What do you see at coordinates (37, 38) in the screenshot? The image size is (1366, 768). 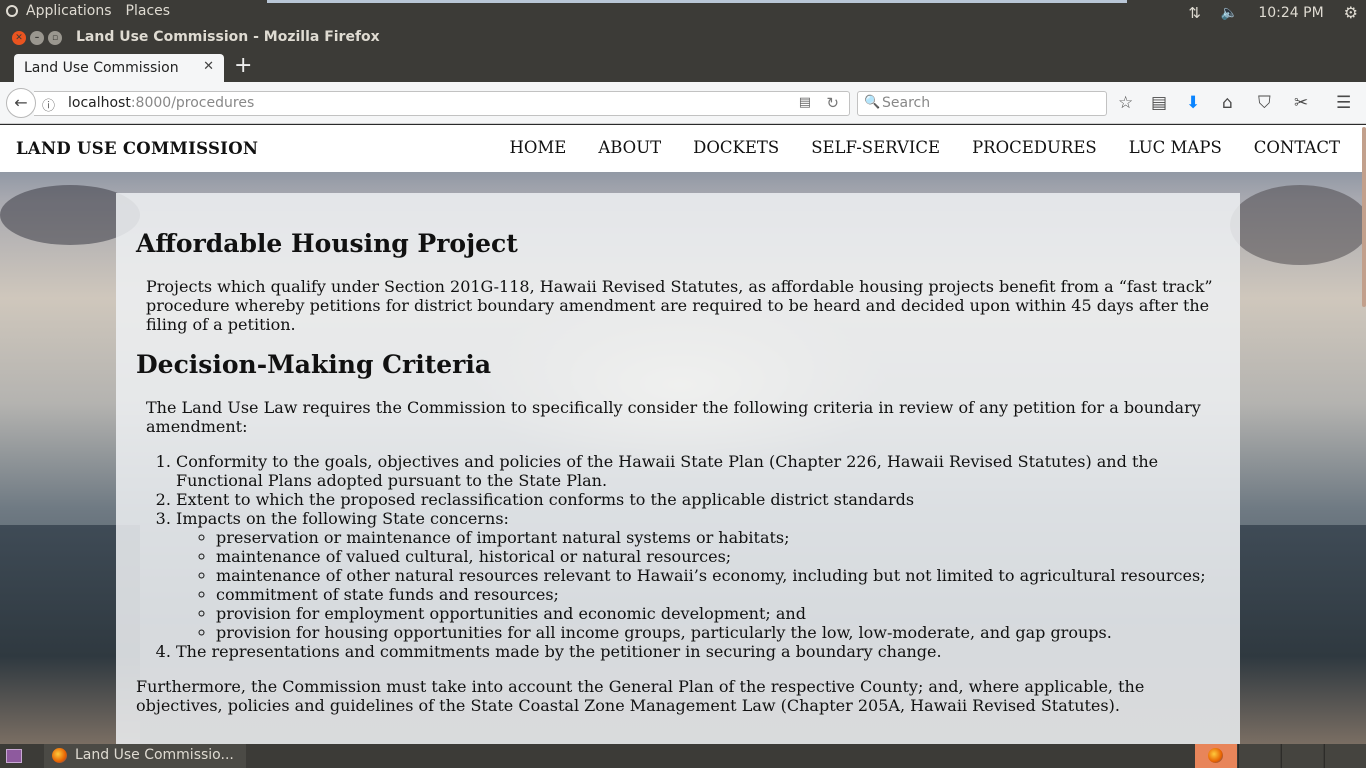 I see `minimize-window-button: –` at bounding box center [37, 38].